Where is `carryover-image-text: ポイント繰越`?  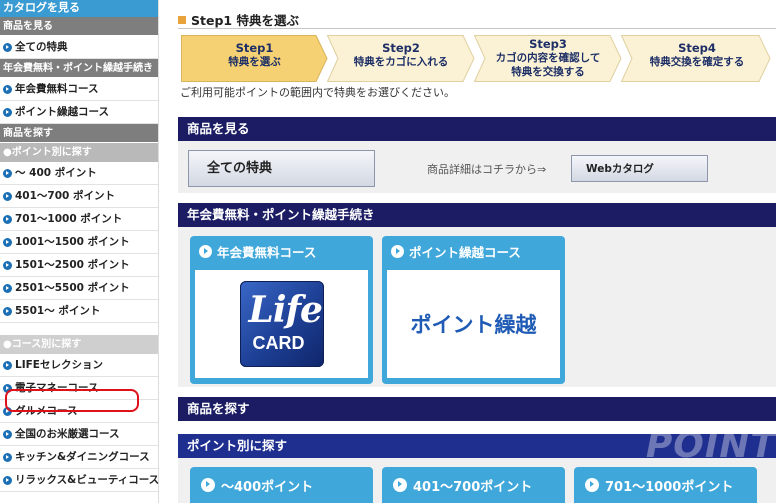
carryover-image-text: ポイント繰越 is located at coordinates (473, 325).